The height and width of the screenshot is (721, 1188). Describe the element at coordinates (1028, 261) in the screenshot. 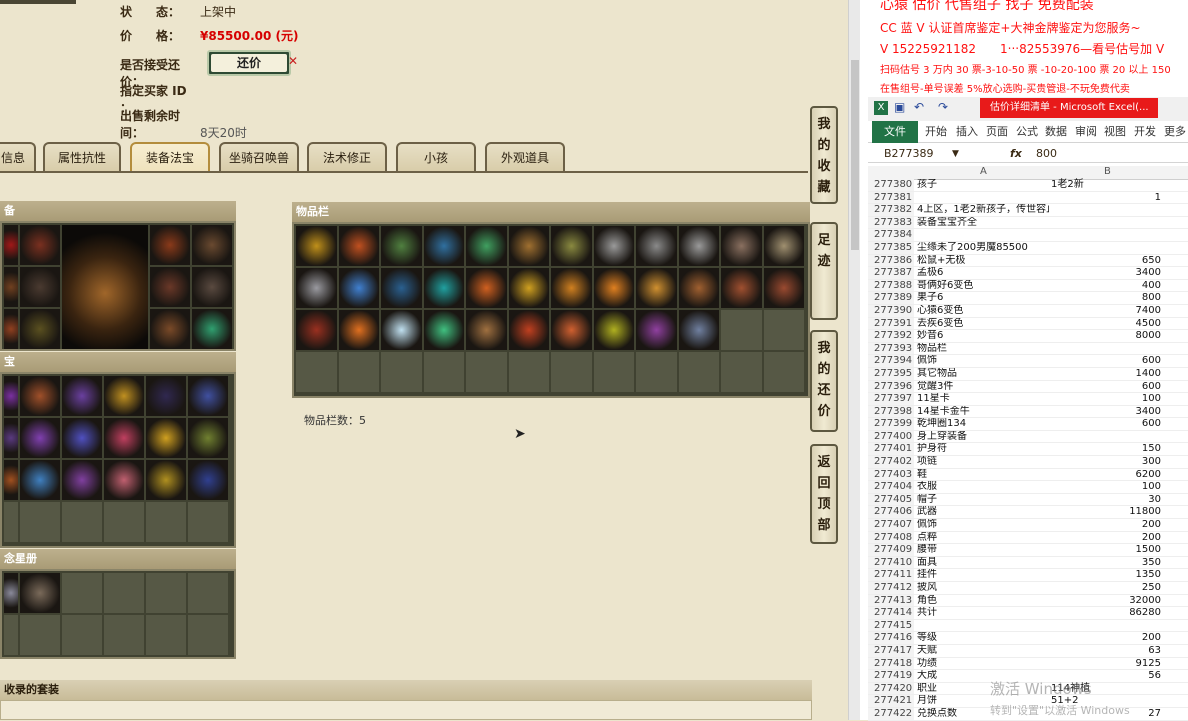

I see `sheet-row: 277386 松鼠+无极 650` at that location.